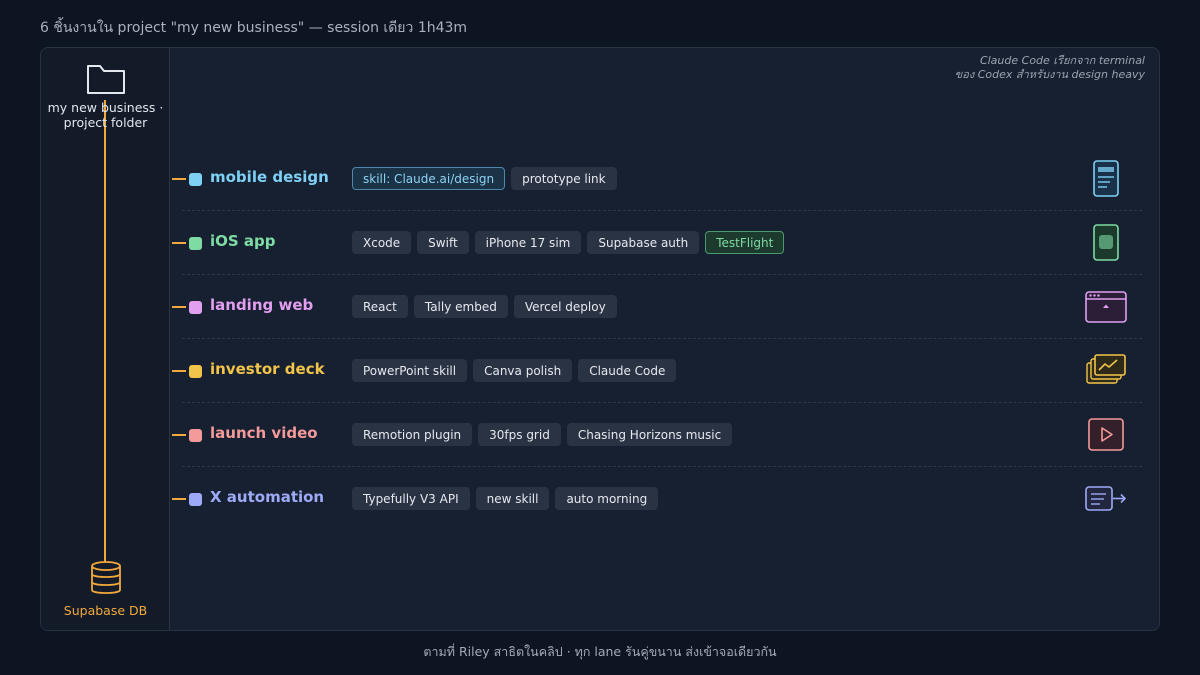 This screenshot has height=675, width=1200. Describe the element at coordinates (1106, 242) in the screenshot. I see `iphone-app-icon` at that location.